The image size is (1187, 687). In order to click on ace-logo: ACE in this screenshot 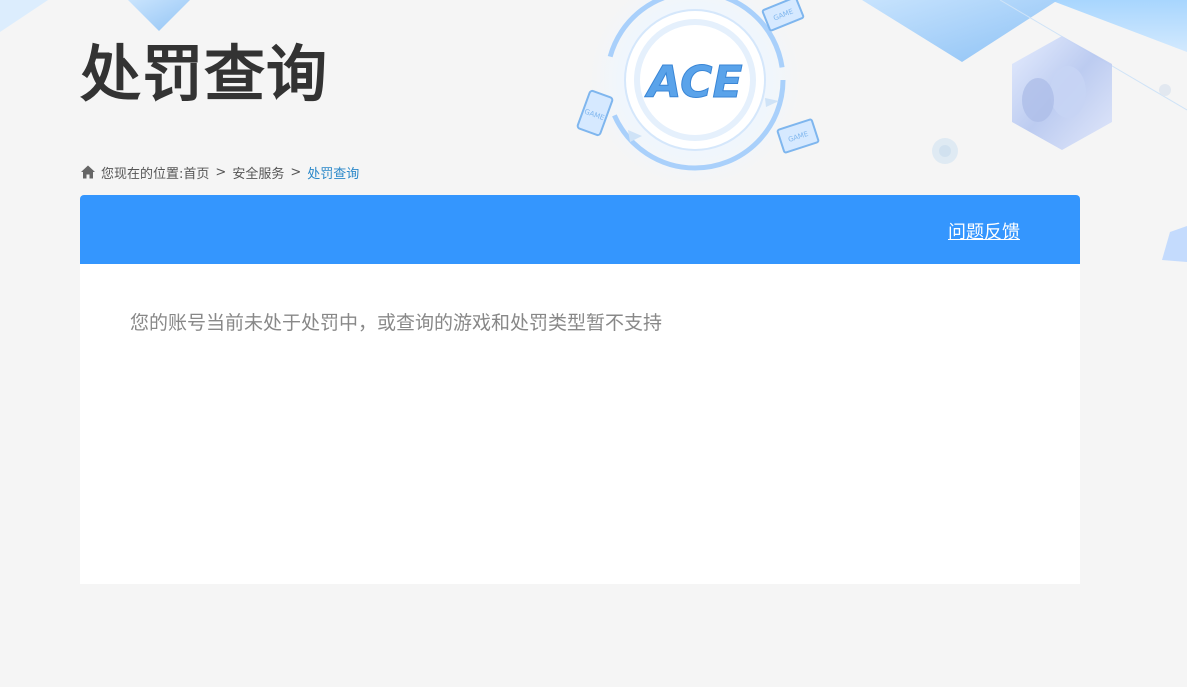, I will do `click(693, 82)`.